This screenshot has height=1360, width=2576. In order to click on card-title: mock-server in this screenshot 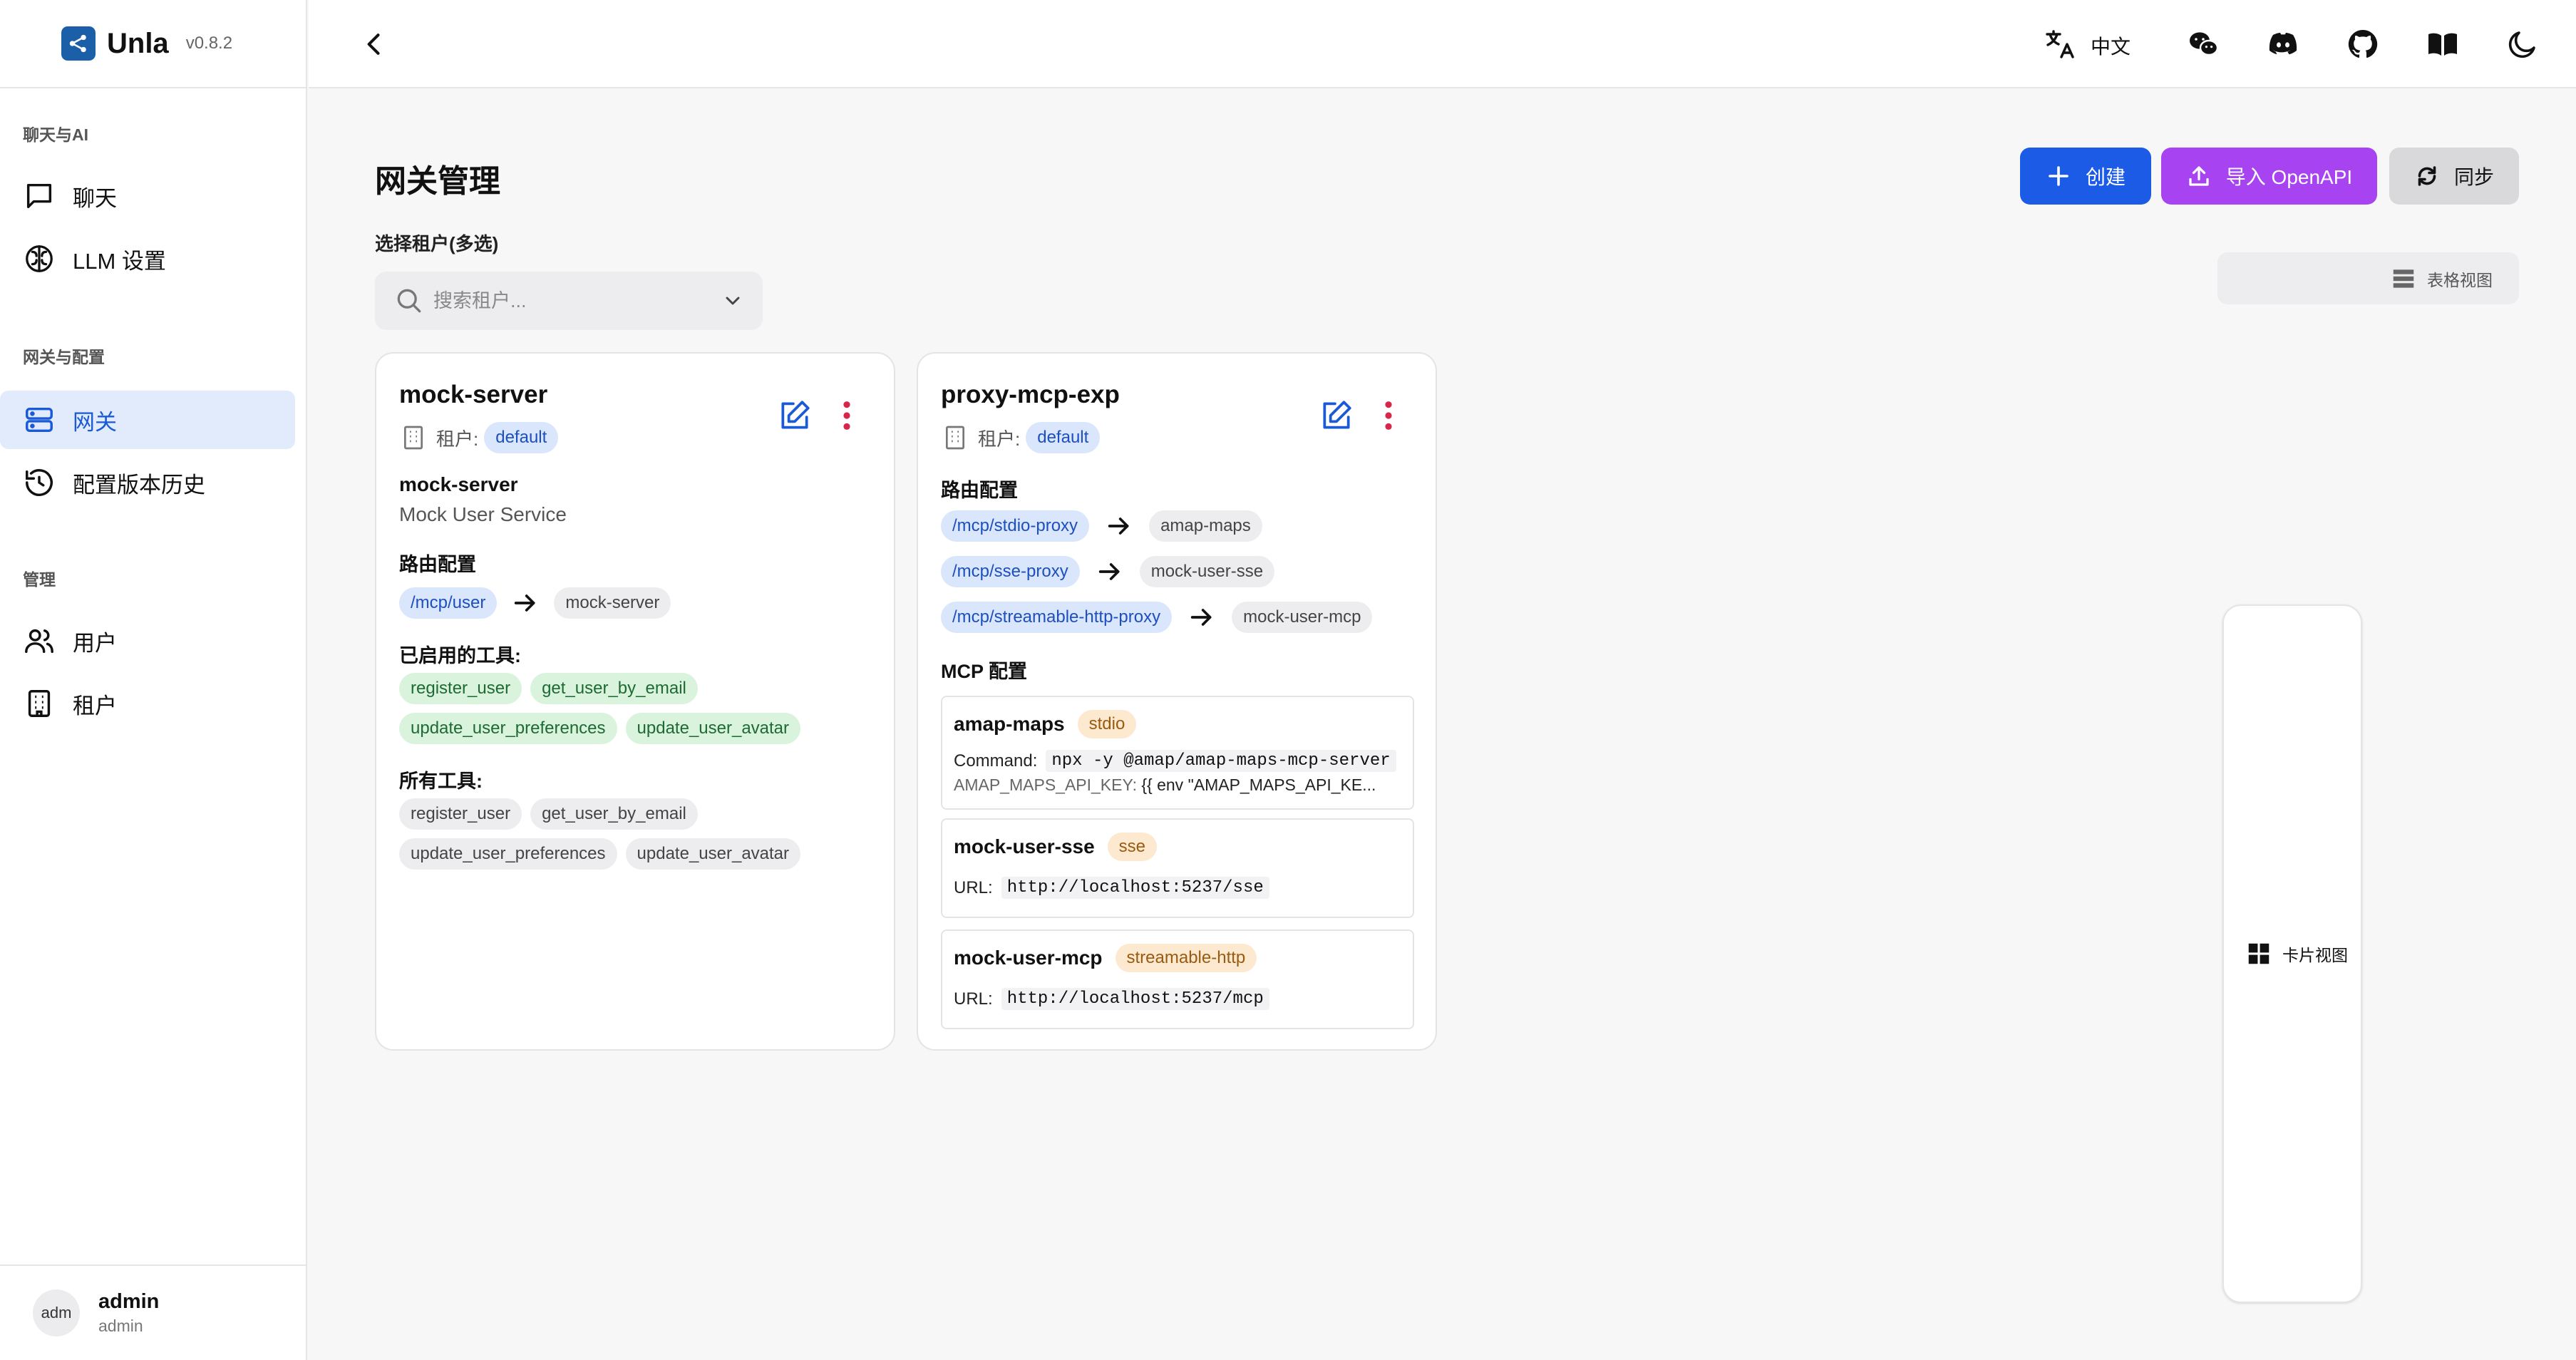, I will do `click(473, 394)`.